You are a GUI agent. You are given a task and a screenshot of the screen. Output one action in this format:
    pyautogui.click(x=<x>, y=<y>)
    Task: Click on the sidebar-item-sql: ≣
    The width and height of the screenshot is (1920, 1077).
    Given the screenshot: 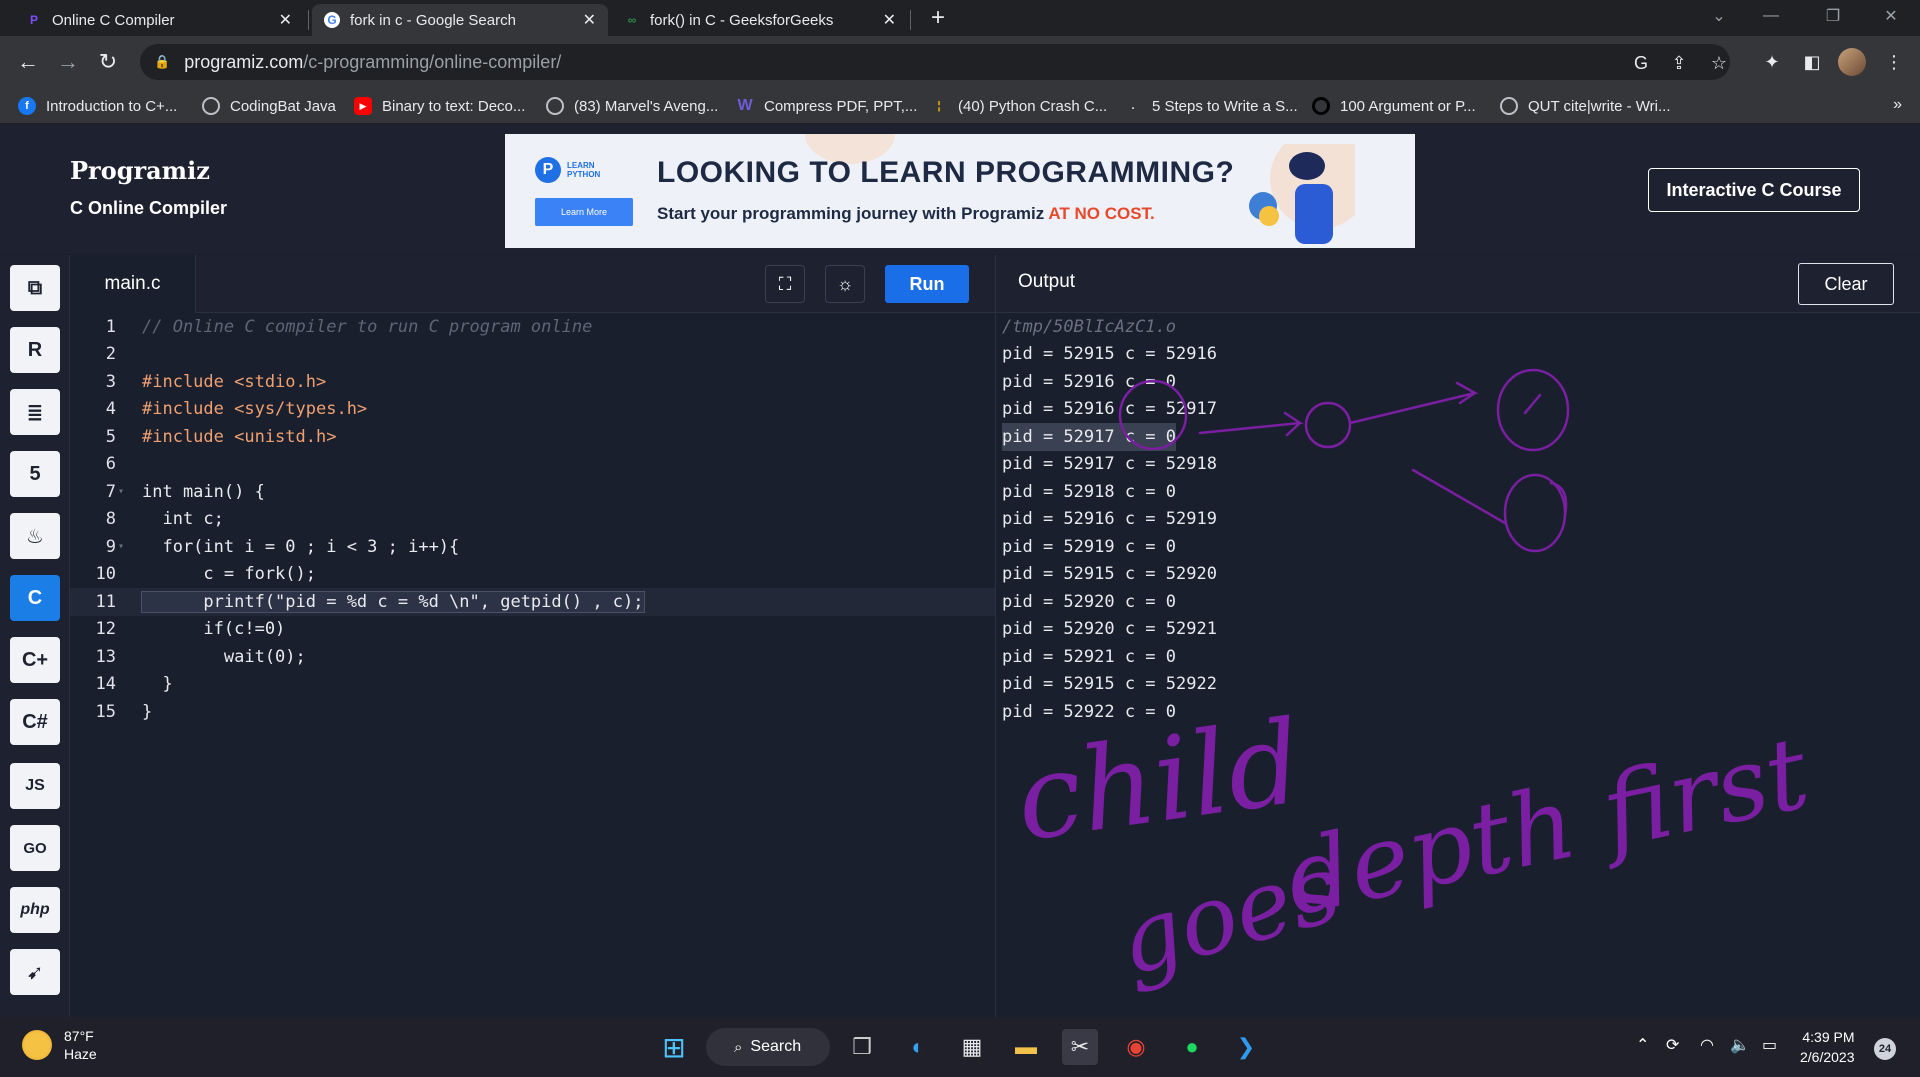 What is the action you would take?
    pyautogui.click(x=35, y=412)
    